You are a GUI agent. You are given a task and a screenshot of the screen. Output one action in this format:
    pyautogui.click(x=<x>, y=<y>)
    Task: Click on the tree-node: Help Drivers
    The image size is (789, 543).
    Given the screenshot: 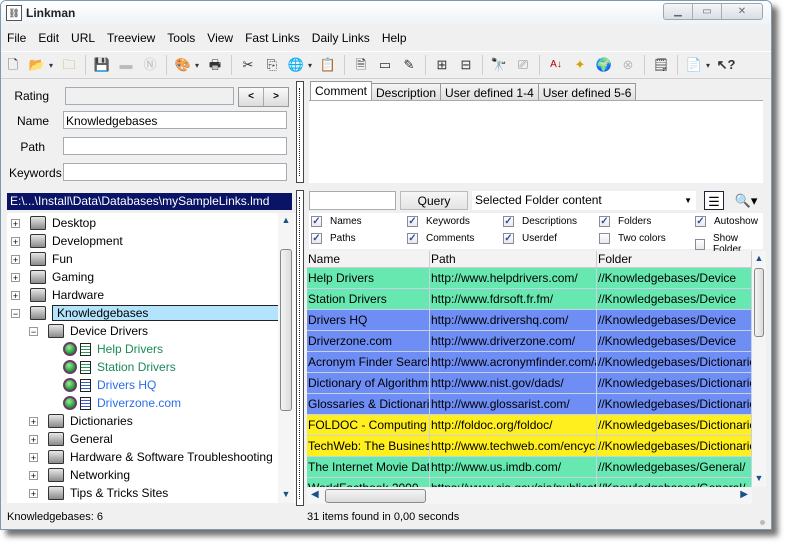 What is the action you would take?
    pyautogui.click(x=113, y=349)
    